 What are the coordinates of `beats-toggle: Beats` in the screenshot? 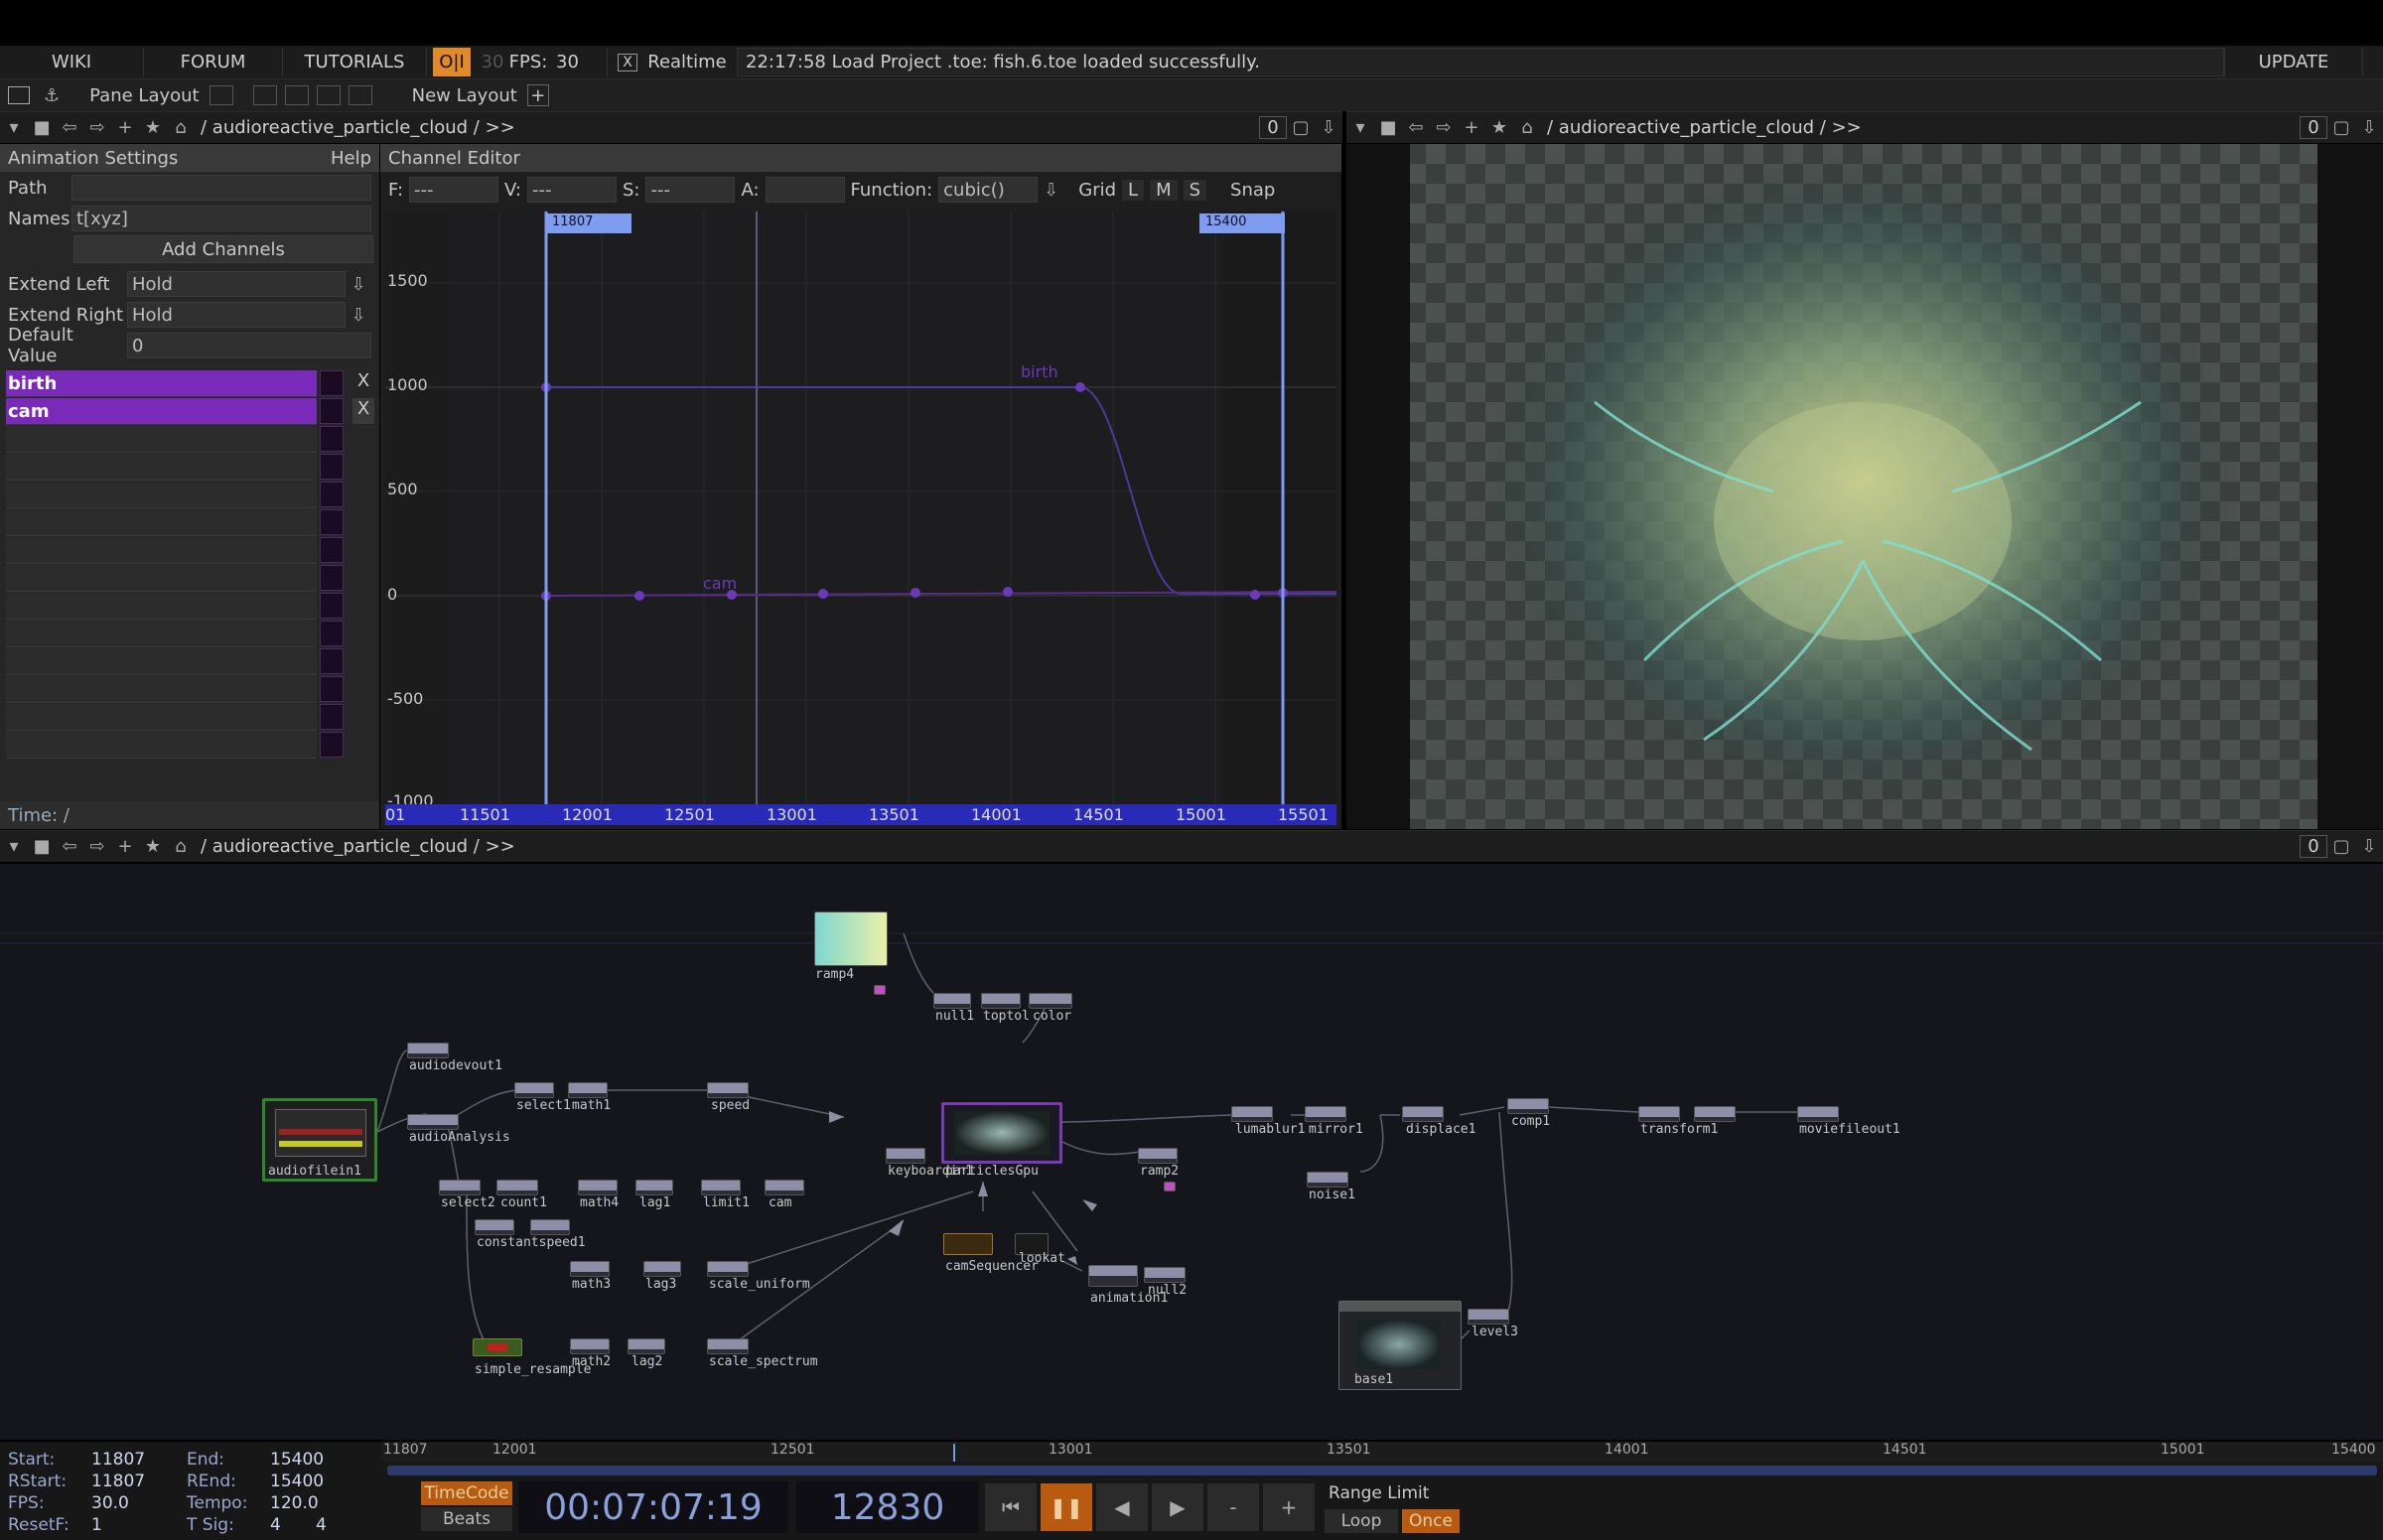 It's located at (466, 1519).